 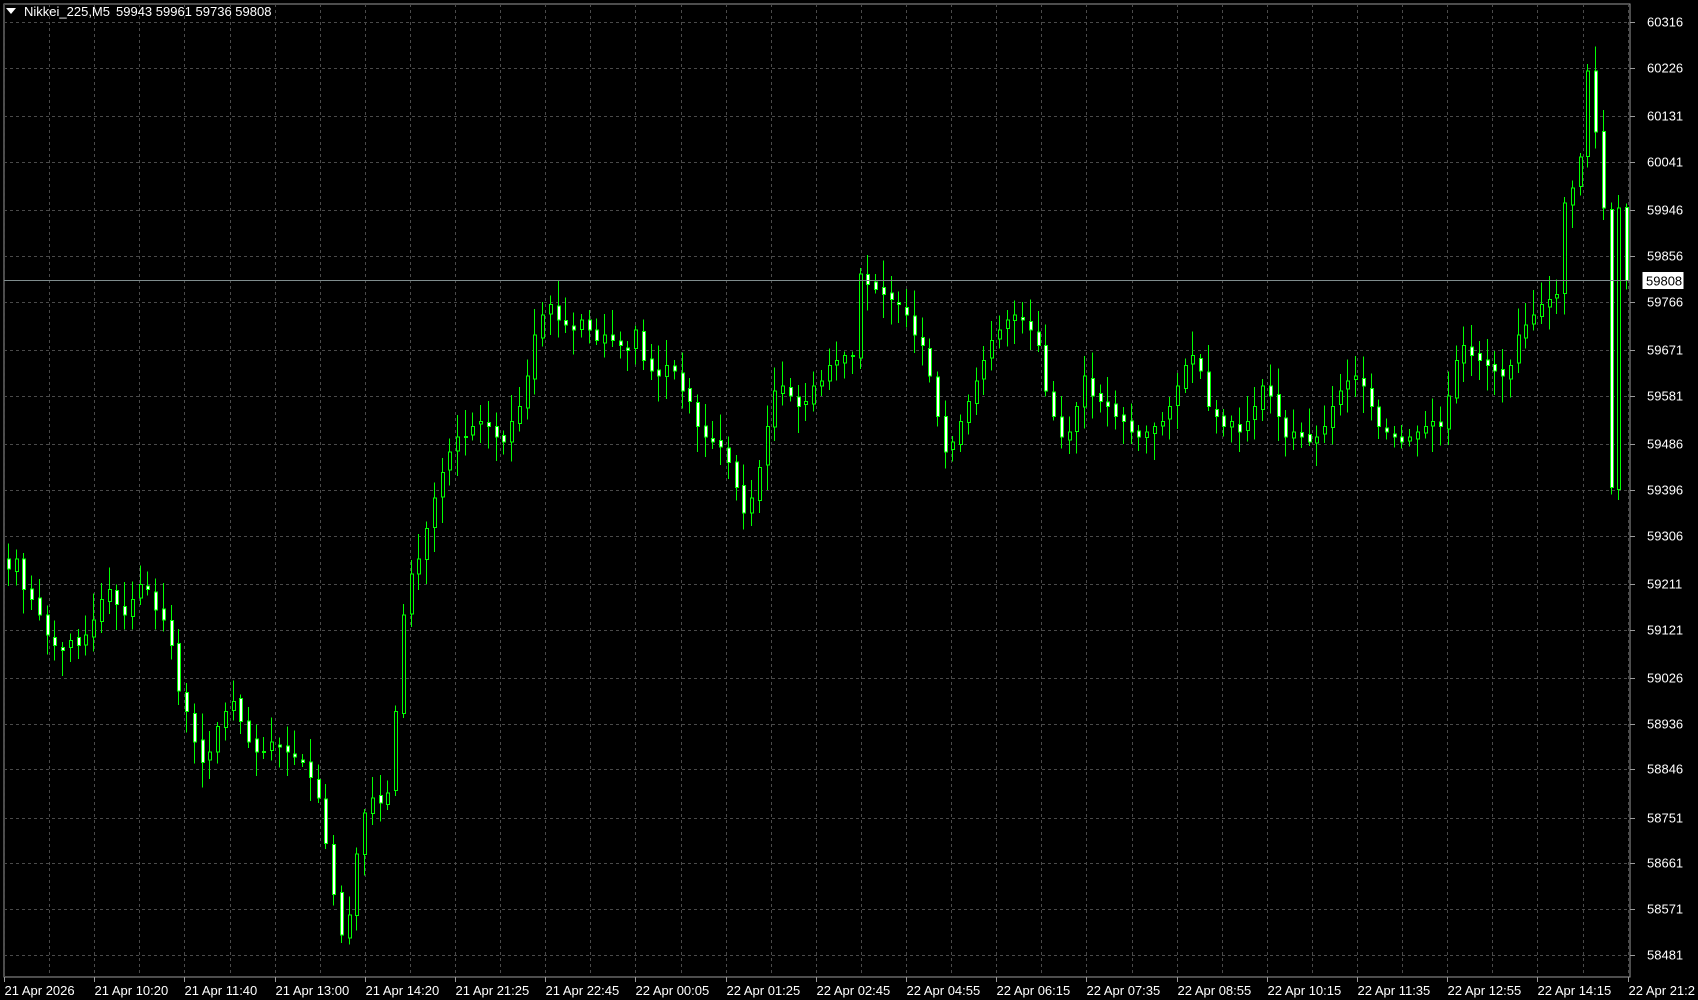 What do you see at coordinates (1124, 990) in the screenshot?
I see `time-tick-label: 22 Apr 07:35` at bounding box center [1124, 990].